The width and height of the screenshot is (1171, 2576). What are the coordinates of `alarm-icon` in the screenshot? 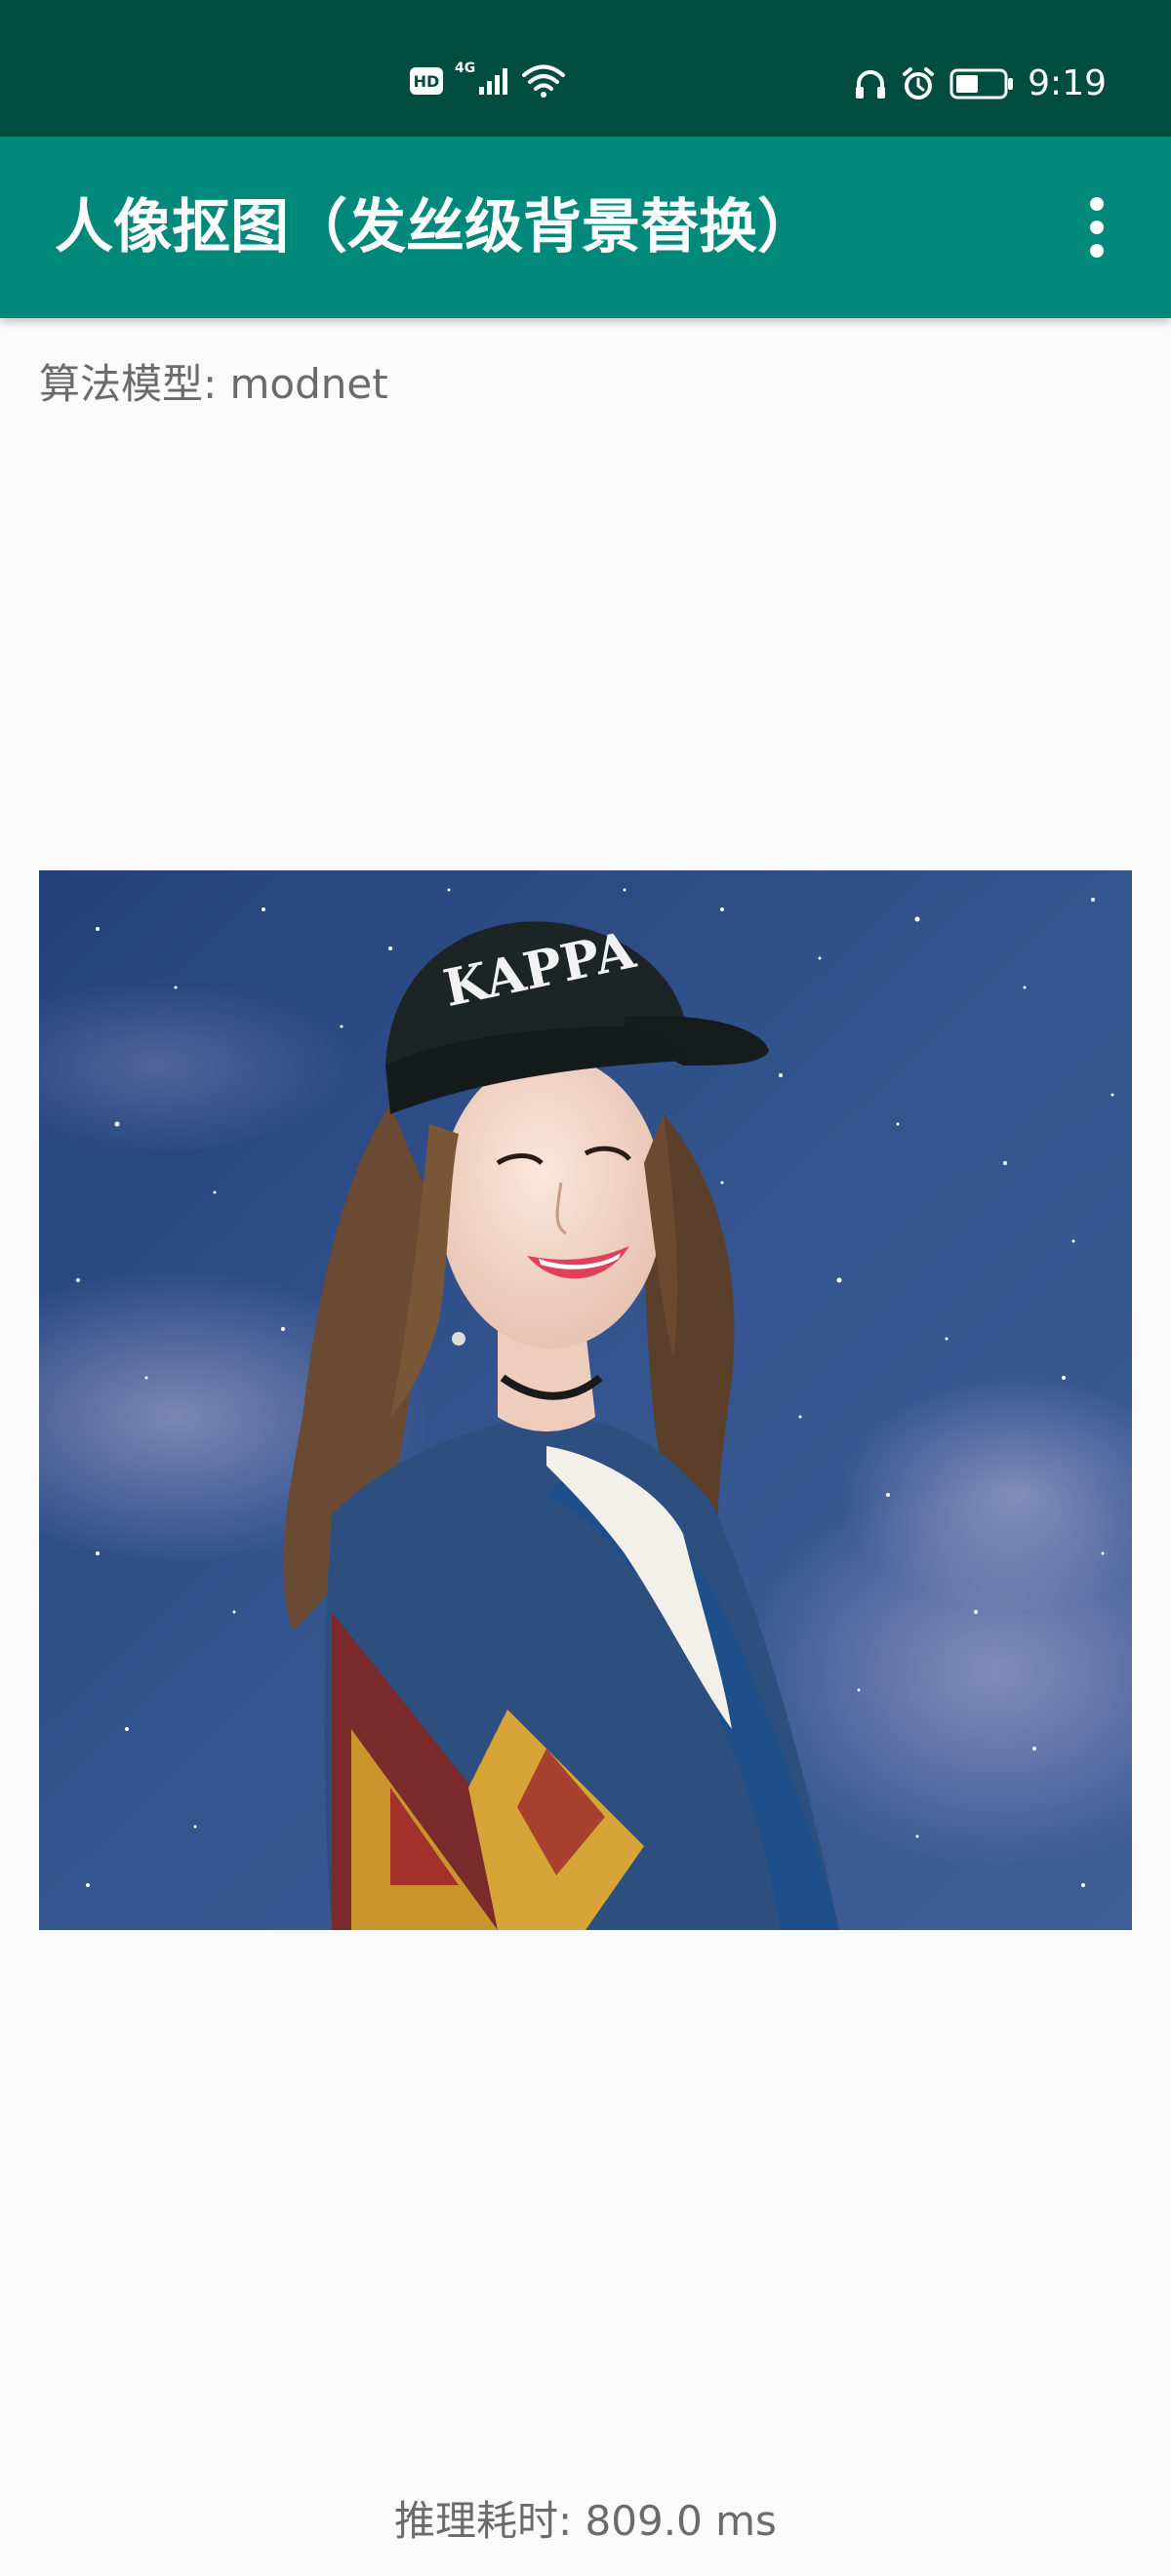 It's located at (919, 83).